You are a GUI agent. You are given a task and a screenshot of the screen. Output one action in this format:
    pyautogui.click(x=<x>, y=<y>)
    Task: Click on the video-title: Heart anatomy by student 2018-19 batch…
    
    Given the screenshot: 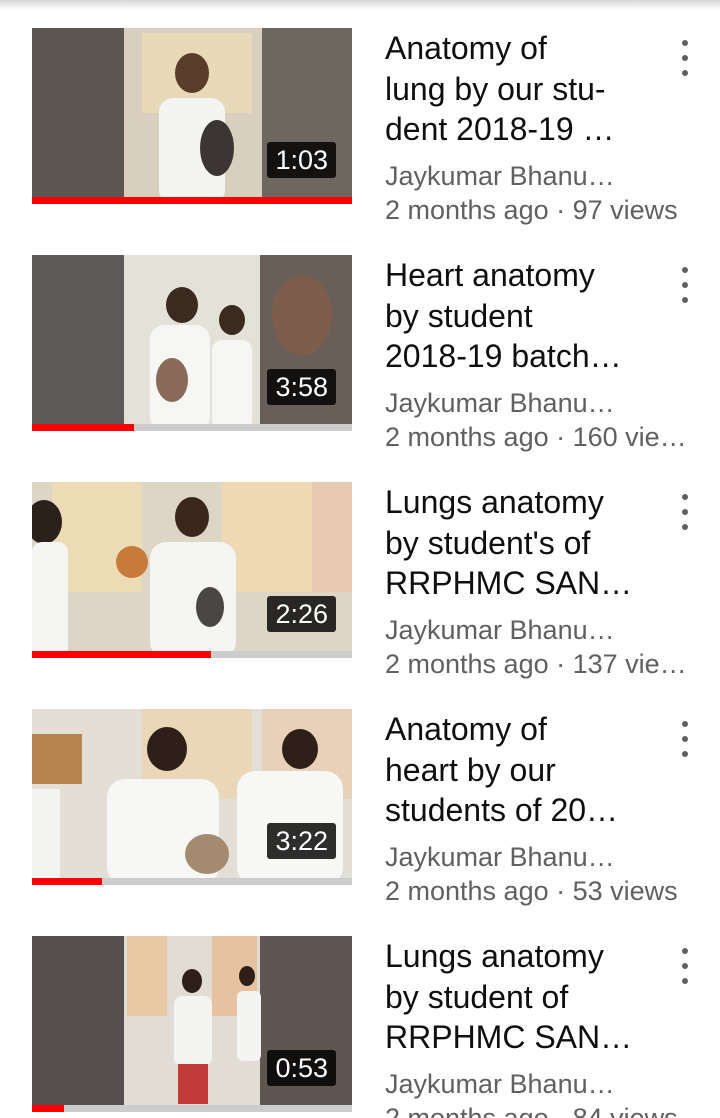 What is the action you would take?
    pyautogui.click(x=515, y=316)
    